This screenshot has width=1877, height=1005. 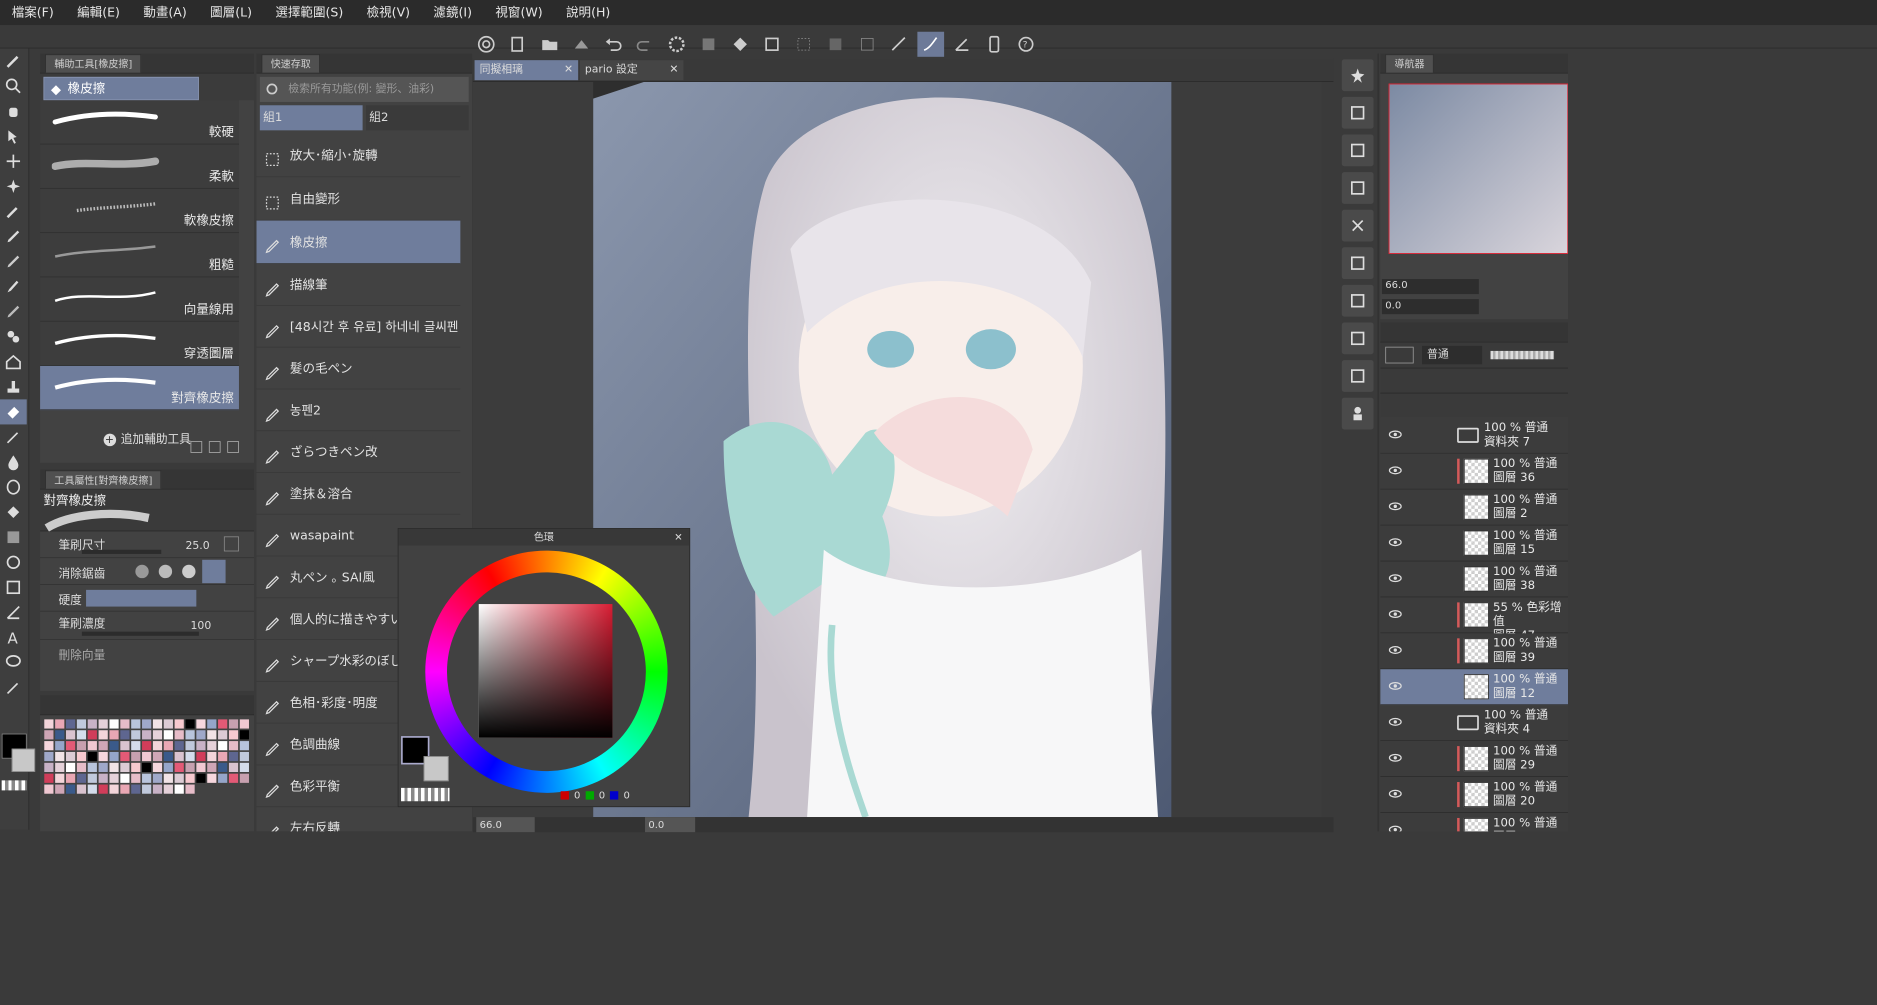 I want to click on person-icon, so click(x=1357, y=413).